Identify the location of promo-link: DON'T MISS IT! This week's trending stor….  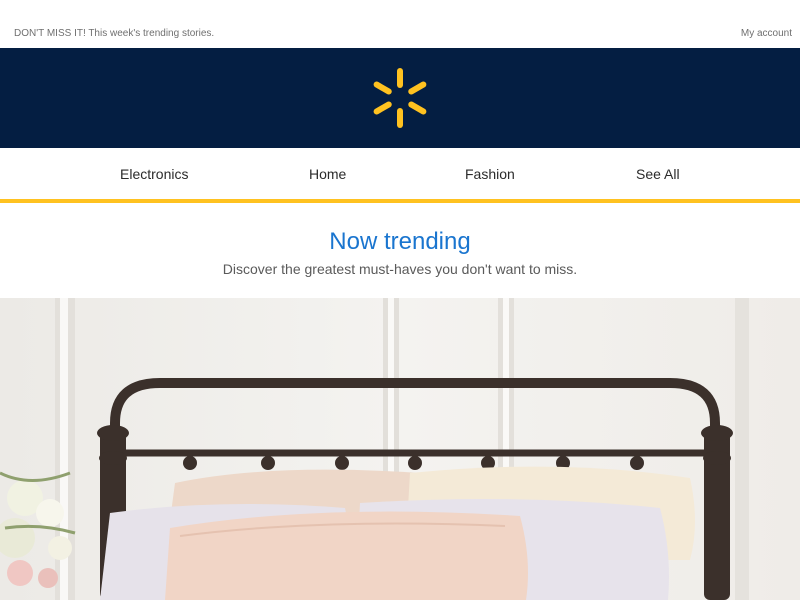
(114, 33).